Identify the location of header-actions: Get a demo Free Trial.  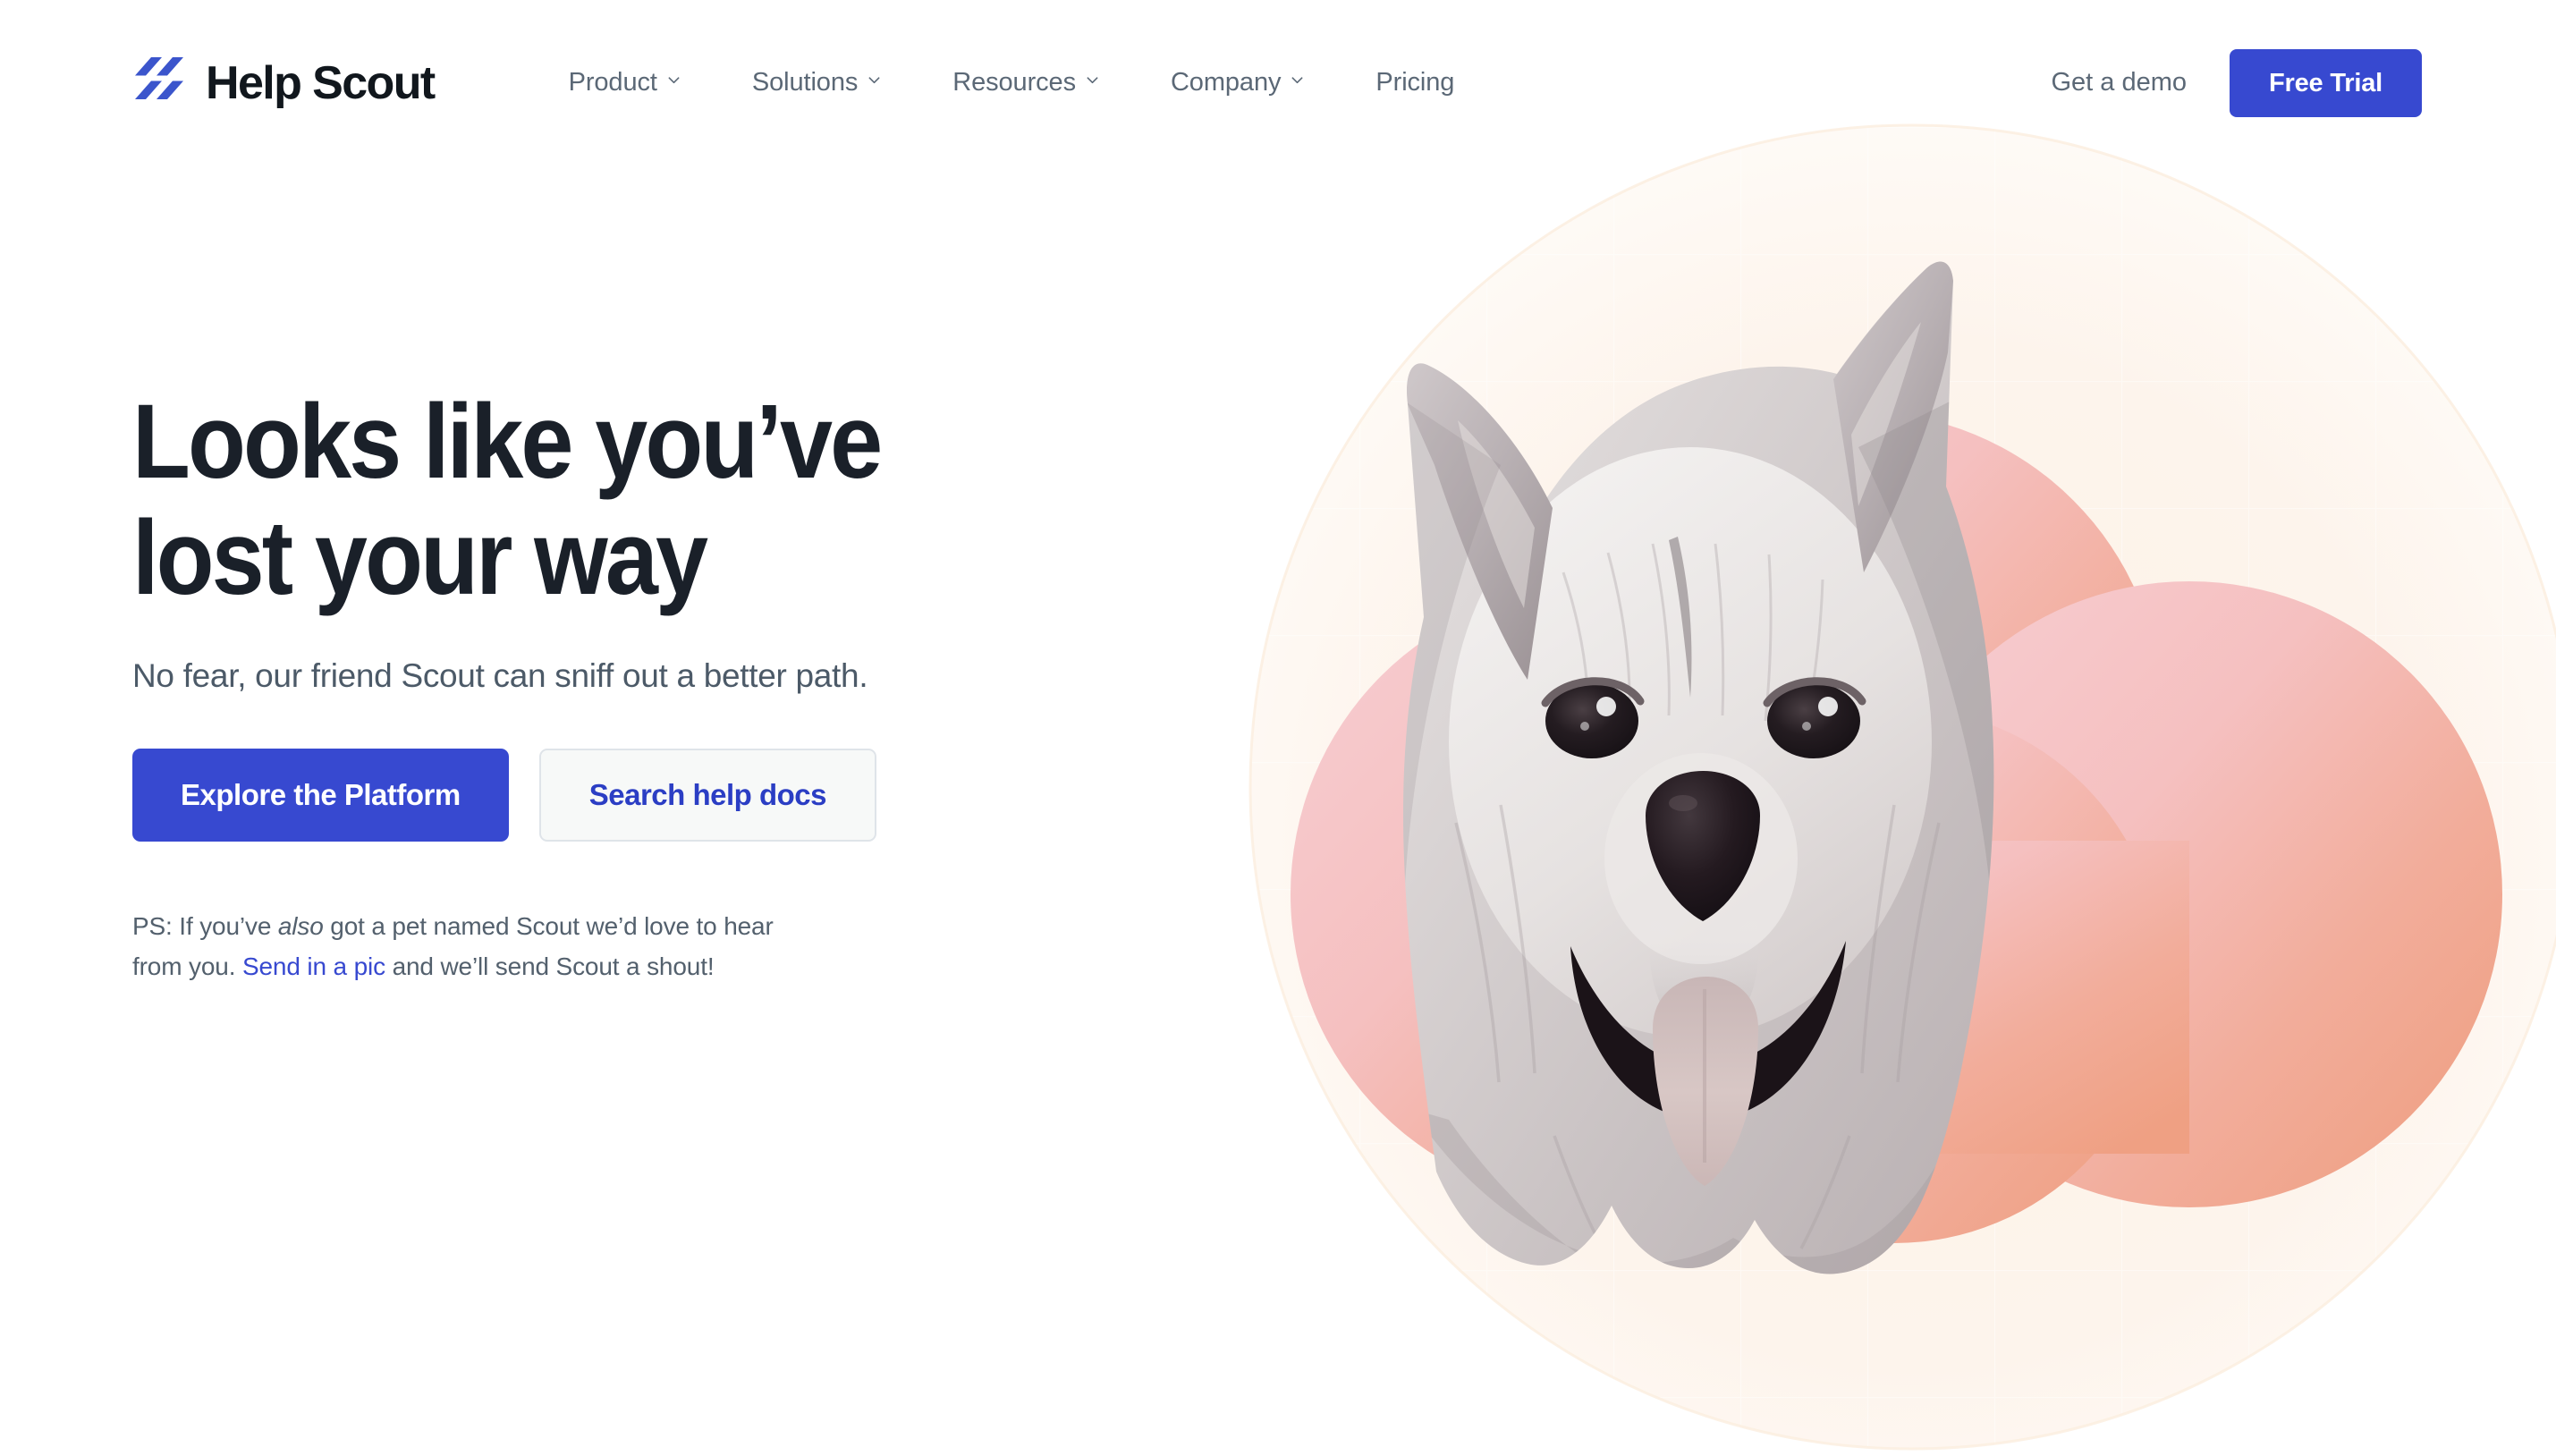
(2237, 82).